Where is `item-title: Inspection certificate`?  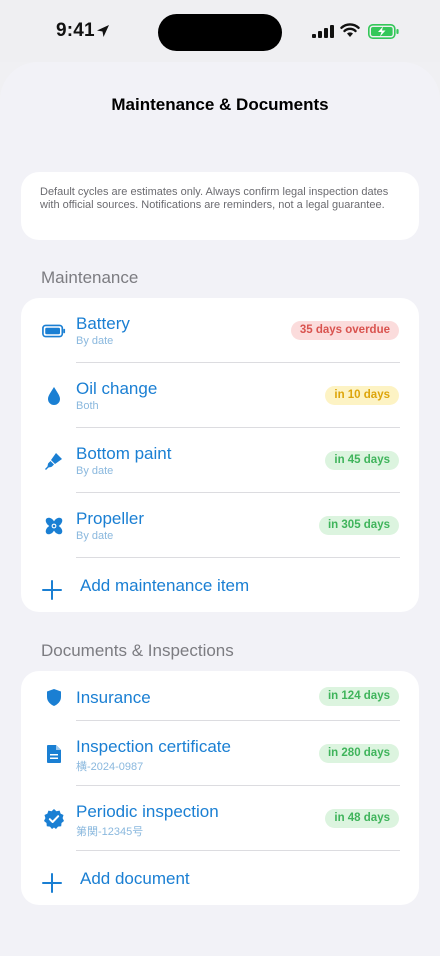 item-title: Inspection certificate is located at coordinates (153, 746).